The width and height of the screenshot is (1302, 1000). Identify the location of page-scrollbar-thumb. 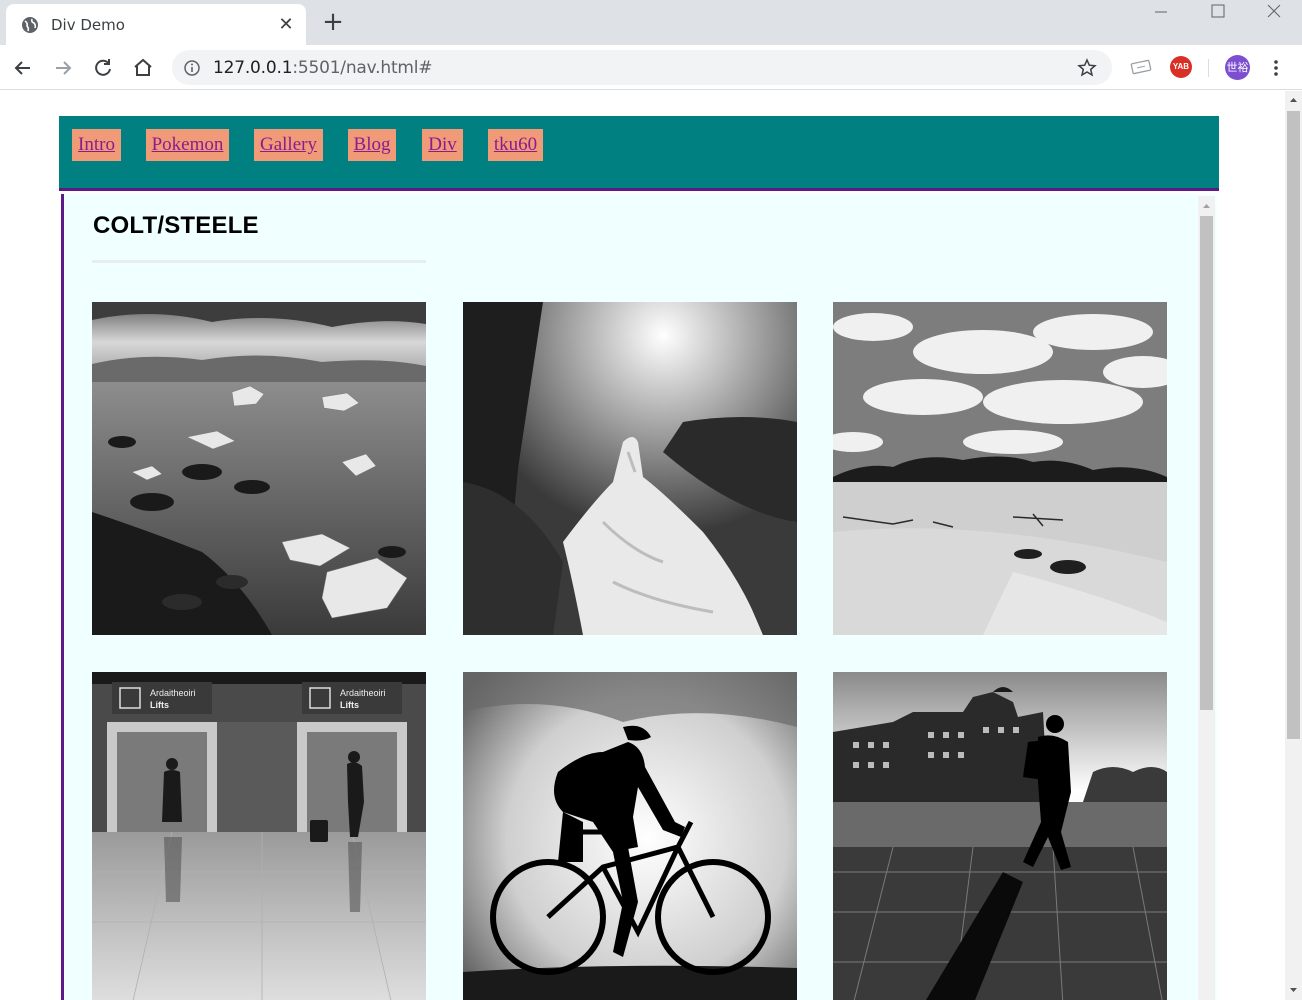
(1293, 425).